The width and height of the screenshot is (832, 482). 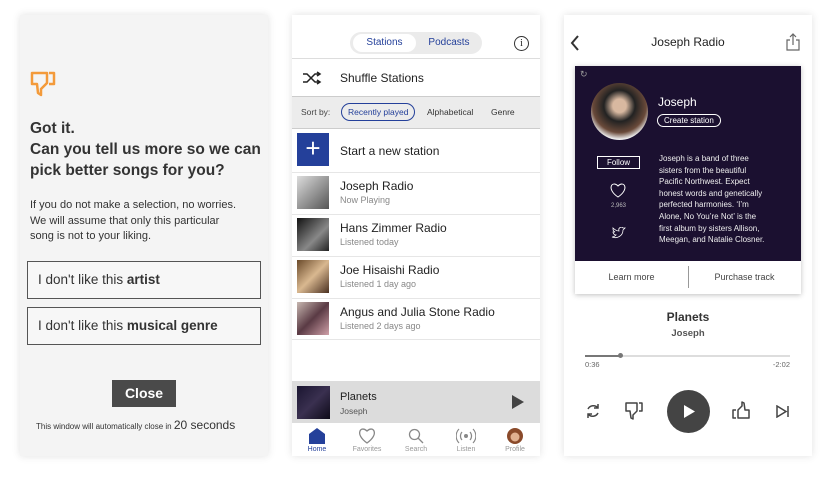 I want to click on nav-label: Favorites, so click(x=367, y=449).